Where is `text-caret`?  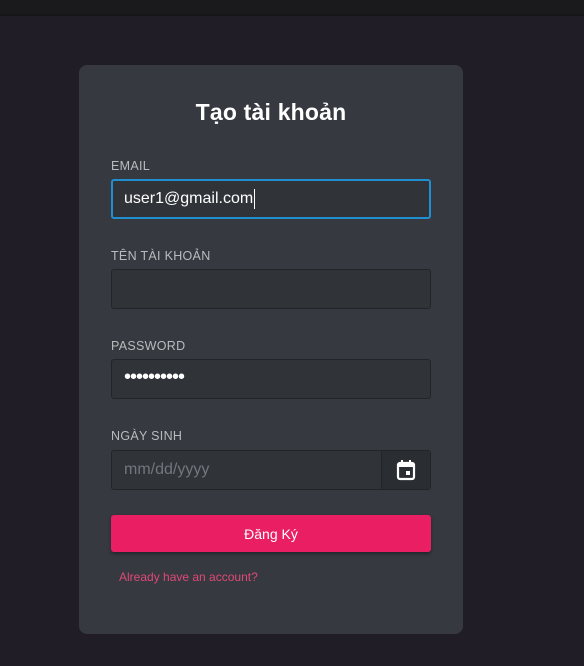 text-caret is located at coordinates (255, 199).